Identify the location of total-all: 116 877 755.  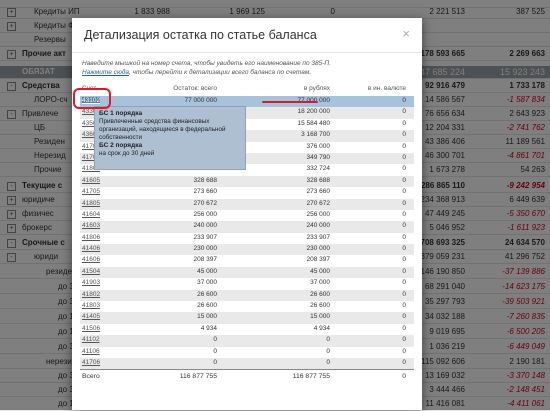
(198, 377).